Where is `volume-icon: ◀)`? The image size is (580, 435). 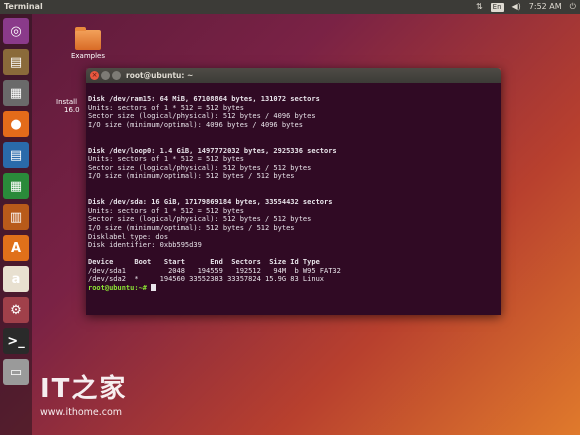 volume-icon: ◀) is located at coordinates (516, 7).